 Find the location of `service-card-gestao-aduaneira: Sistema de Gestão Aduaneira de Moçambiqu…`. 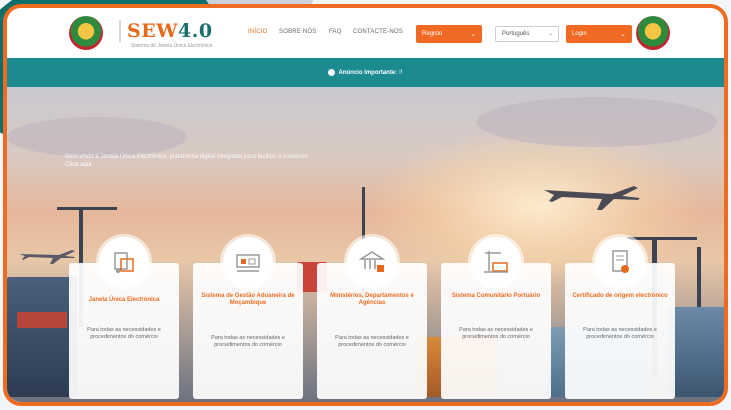

service-card-gestao-aduaneira: Sistema de Gestão Aduaneira de Moçambiqu… is located at coordinates (248, 318).